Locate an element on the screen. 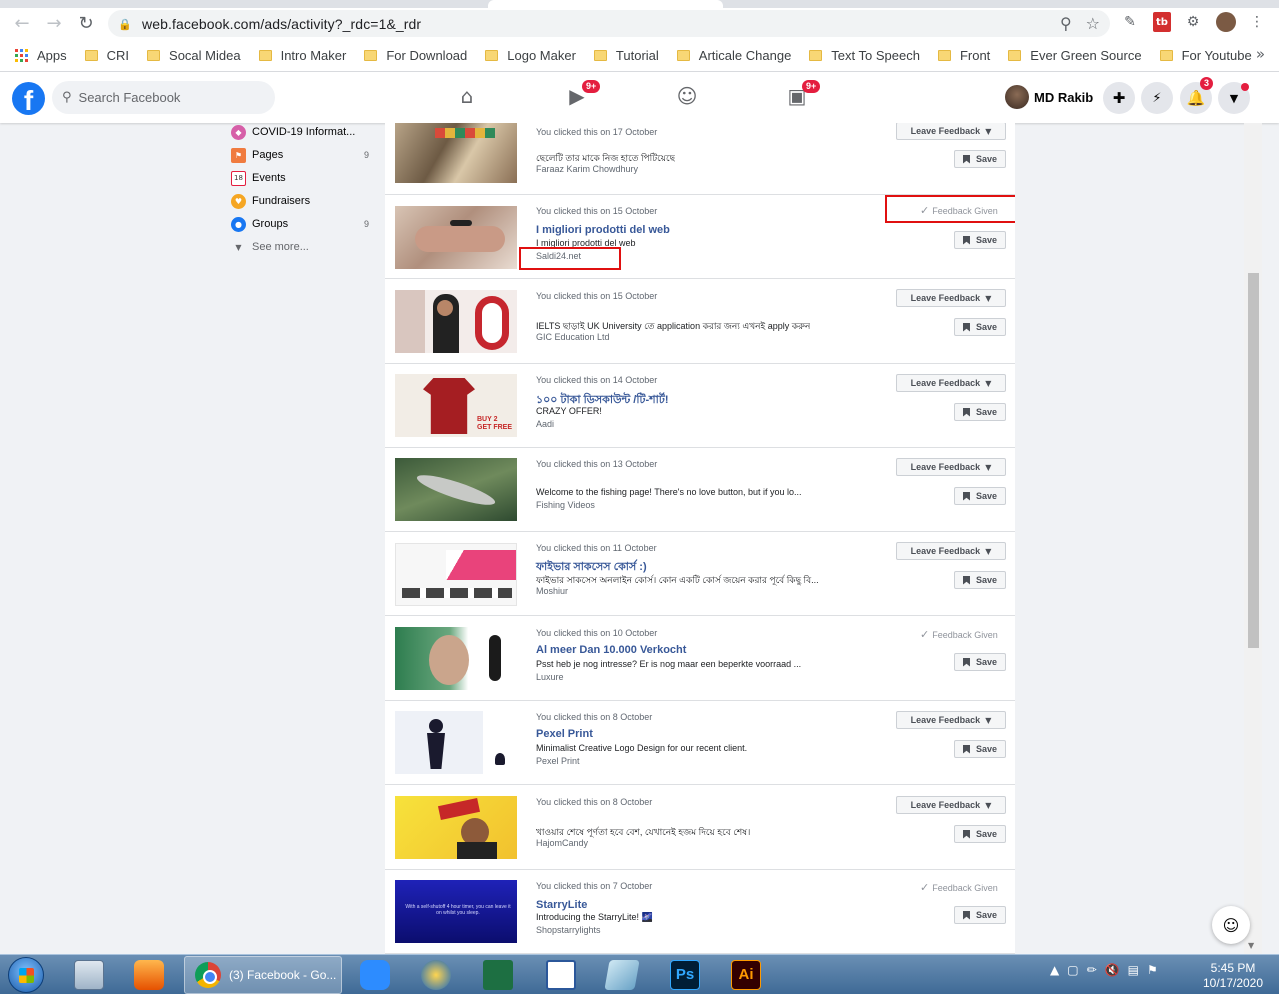 The width and height of the screenshot is (1279, 994). ad-source: Luxure is located at coordinates (550, 677).